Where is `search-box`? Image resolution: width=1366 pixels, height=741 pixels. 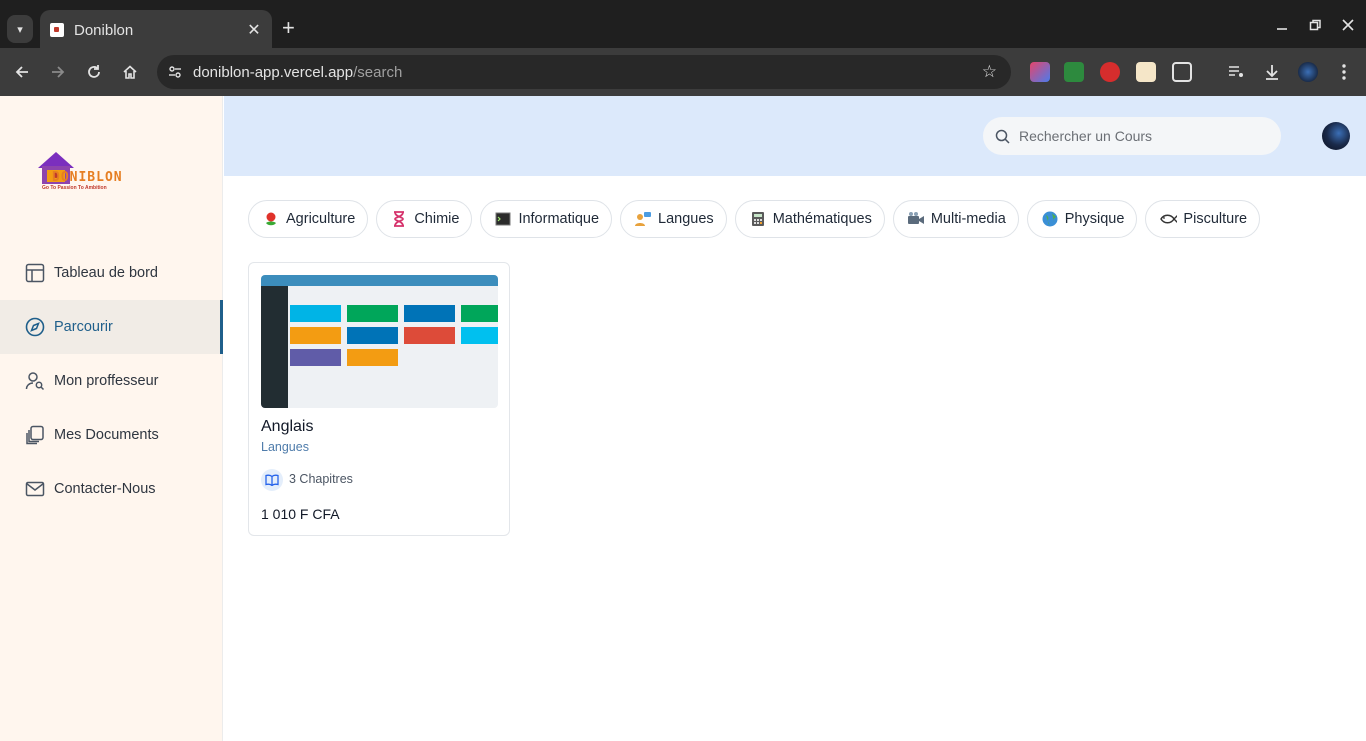 search-box is located at coordinates (1132, 136).